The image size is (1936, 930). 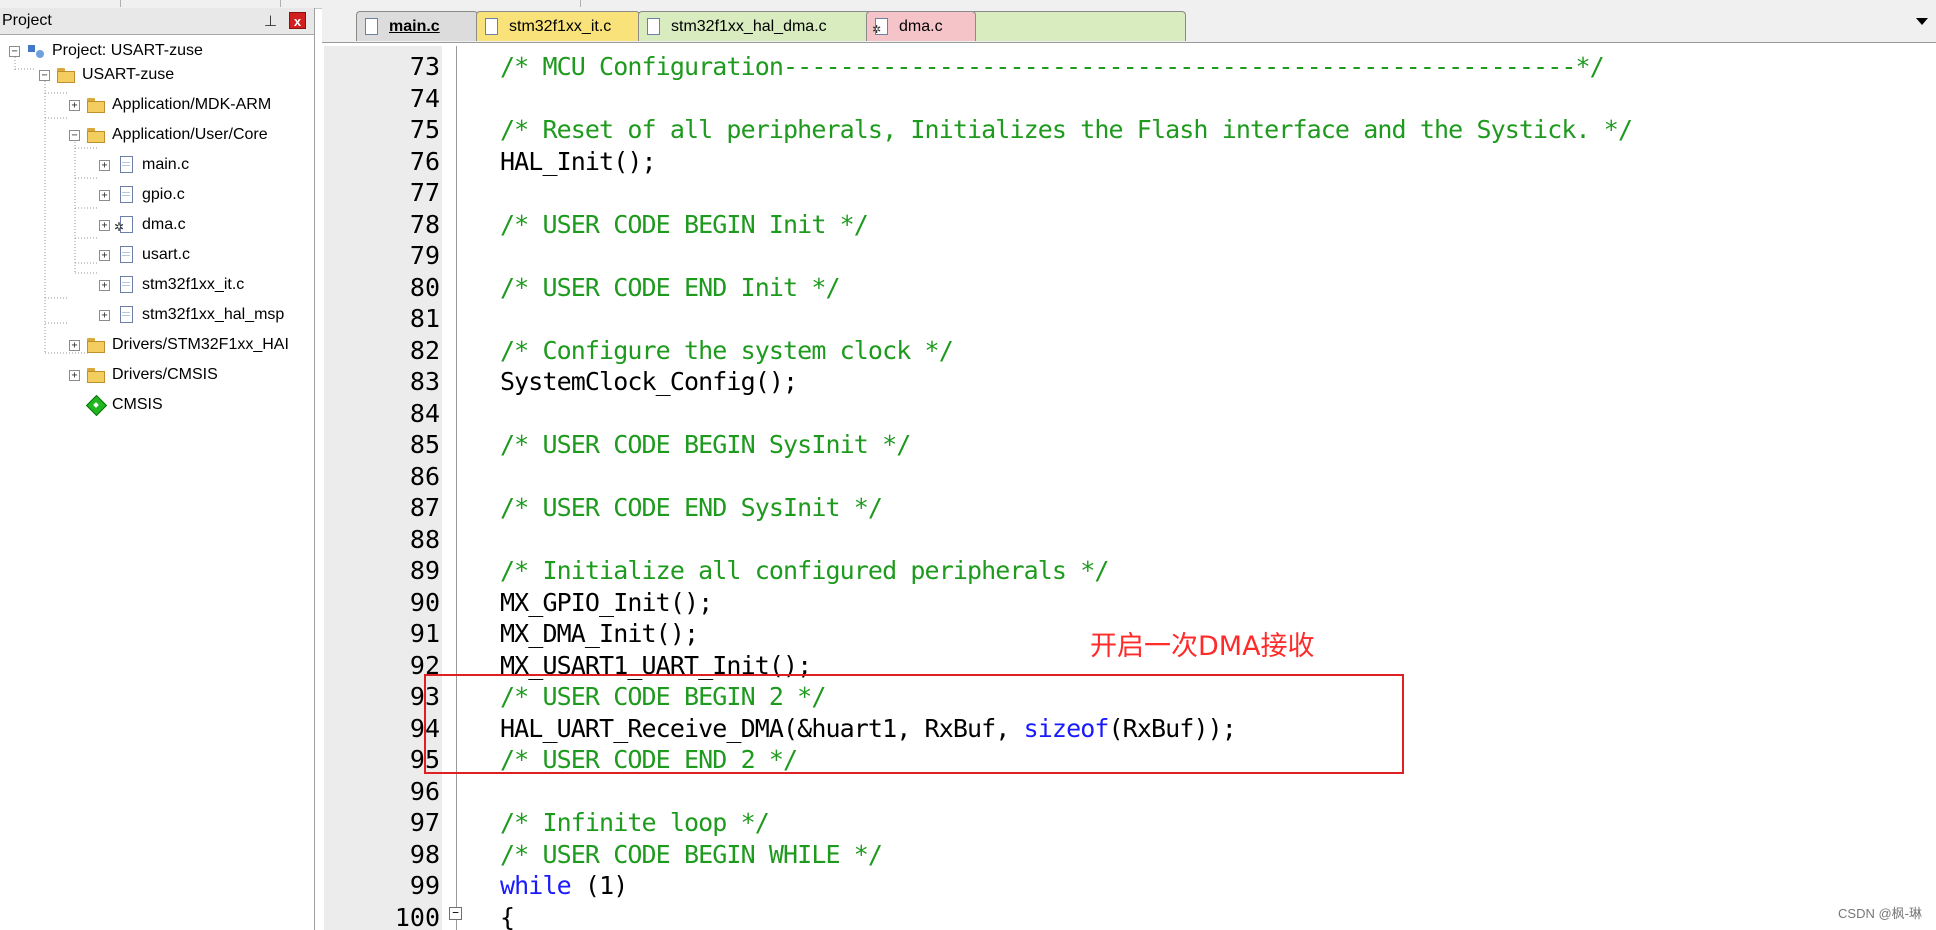 What do you see at coordinates (297, 20) in the screenshot?
I see `close-panel-button: x` at bounding box center [297, 20].